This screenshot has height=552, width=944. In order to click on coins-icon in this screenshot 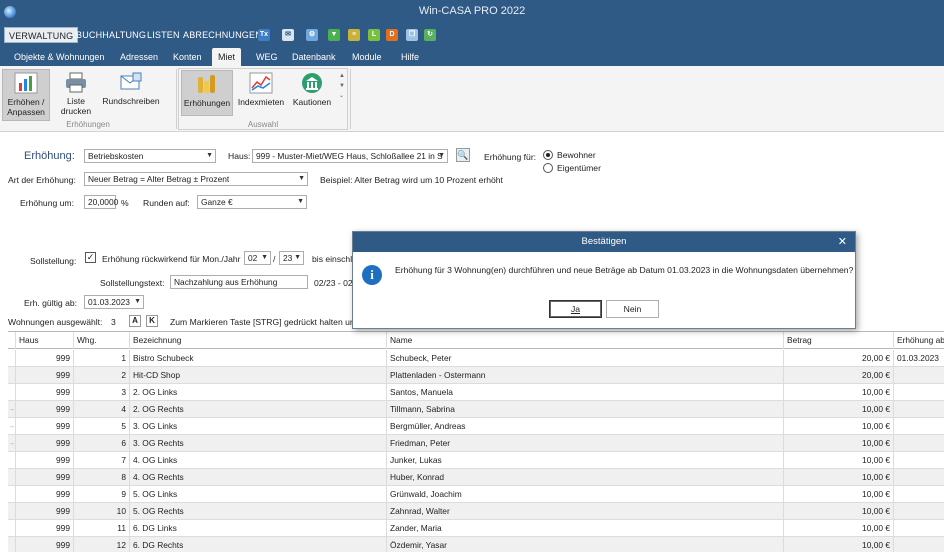, I will do `click(207, 84)`.